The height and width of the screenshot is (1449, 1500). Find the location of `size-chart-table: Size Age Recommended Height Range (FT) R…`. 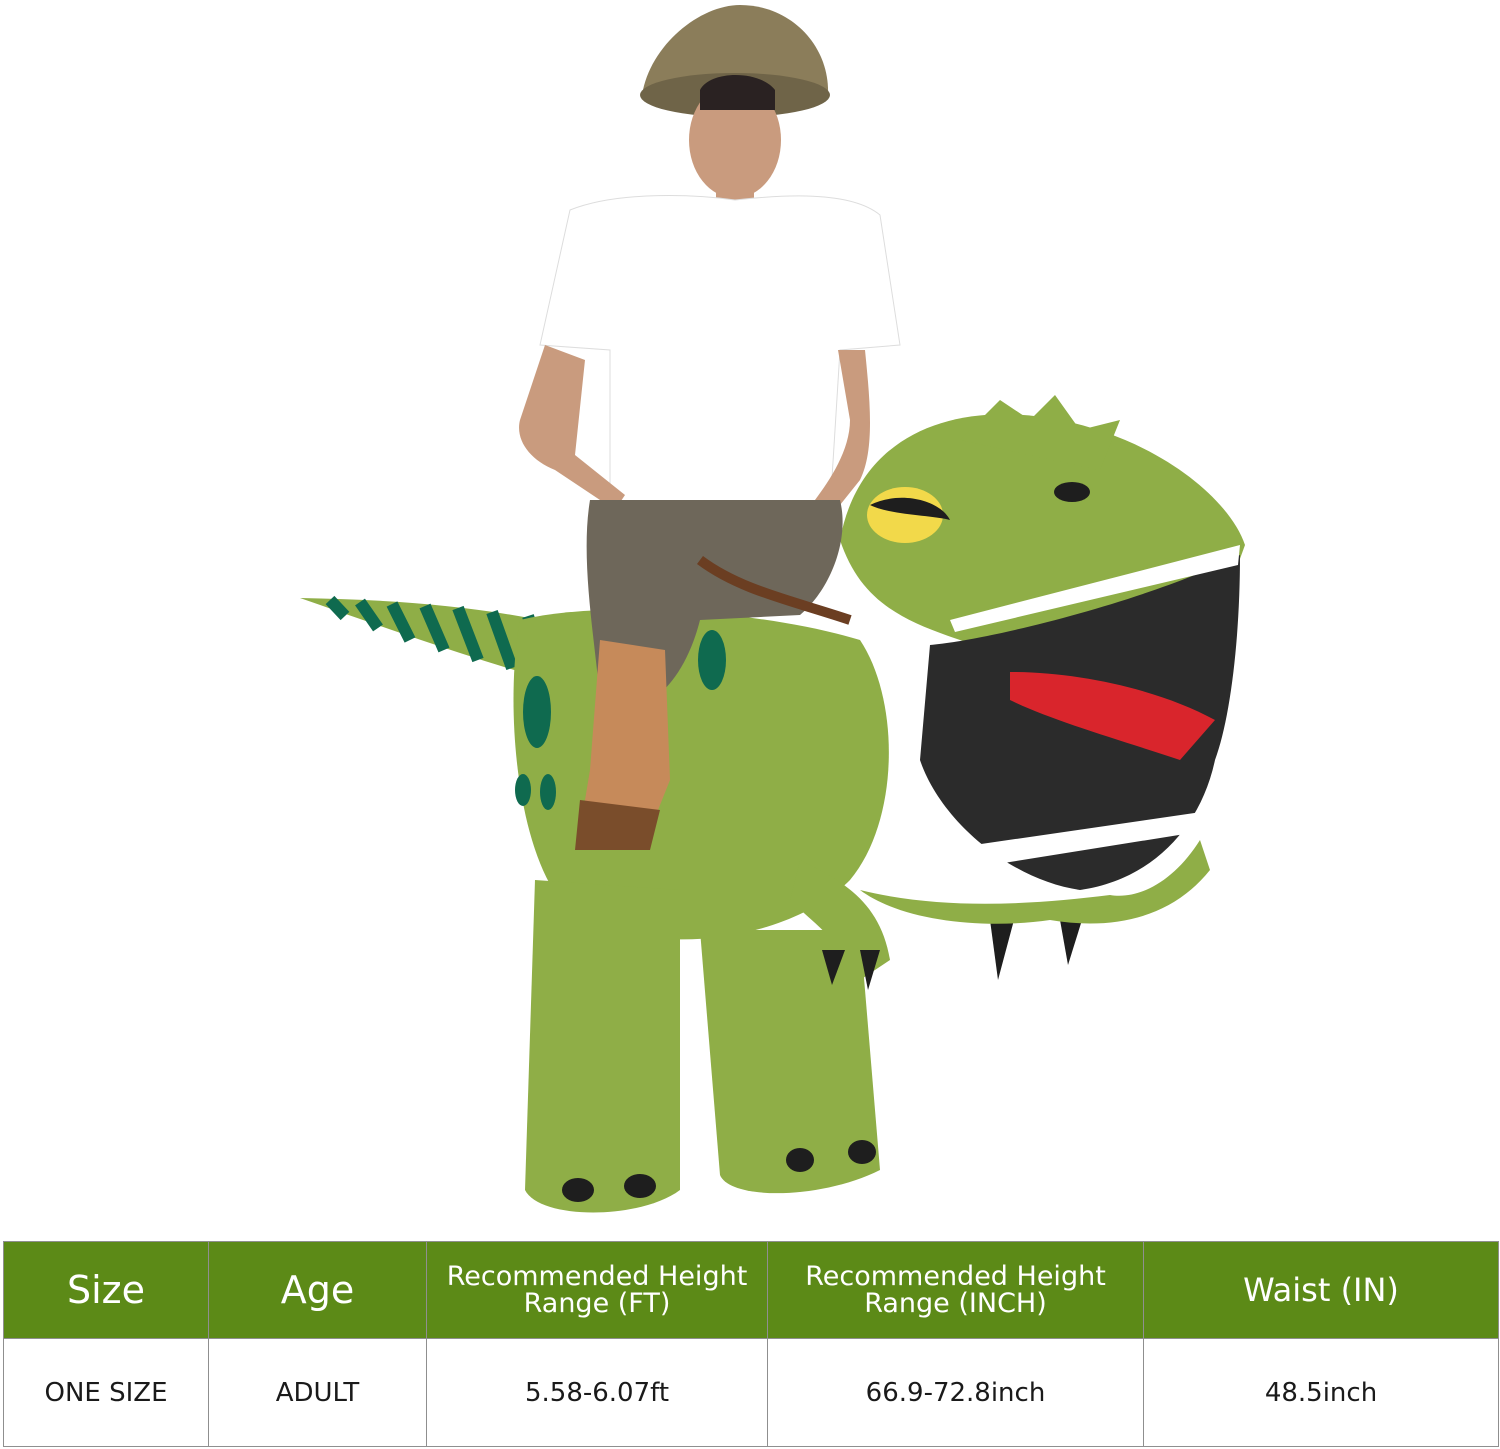

size-chart-table: Size Age Recommended Height Range (FT) R… is located at coordinates (751, 1344).